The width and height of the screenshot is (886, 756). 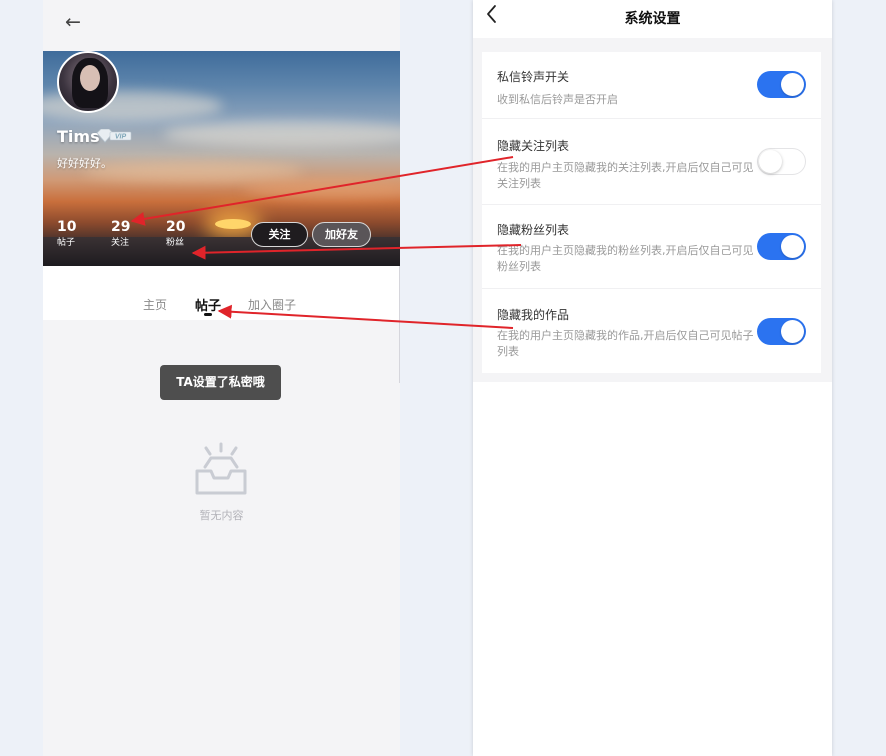 What do you see at coordinates (220, 382) in the screenshot?
I see `private-toast: TA设置了私密哦` at bounding box center [220, 382].